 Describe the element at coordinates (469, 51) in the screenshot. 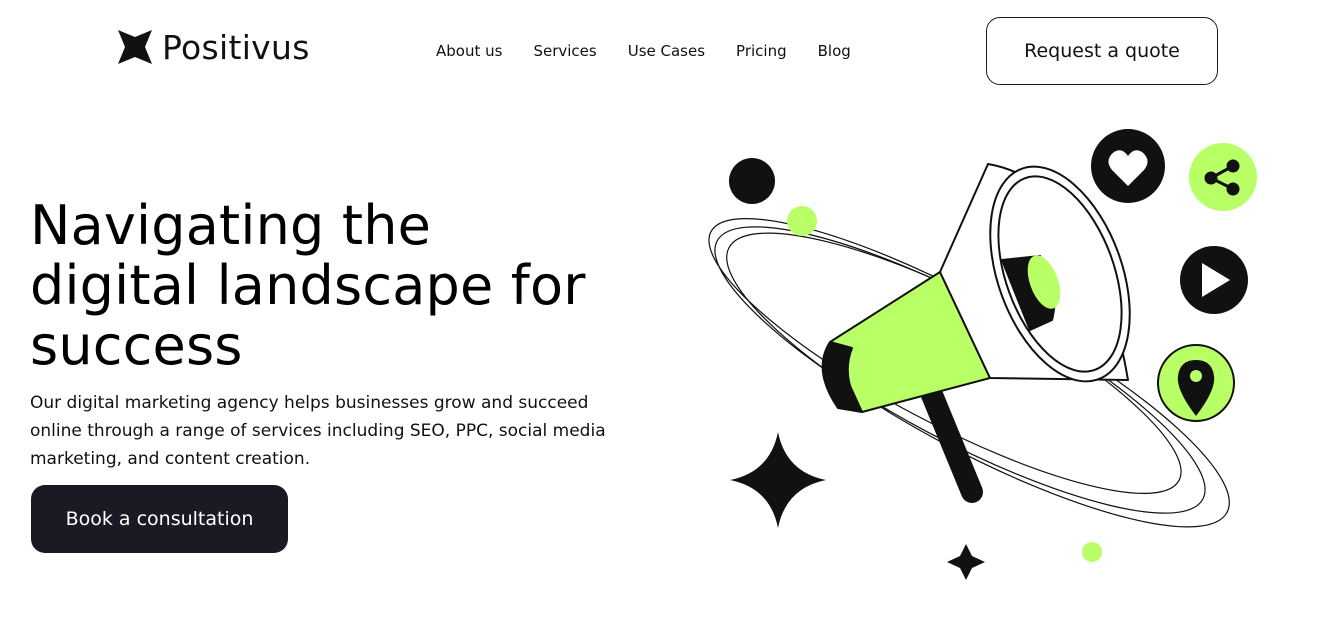

I see `nav-item-about-us: About us` at that location.